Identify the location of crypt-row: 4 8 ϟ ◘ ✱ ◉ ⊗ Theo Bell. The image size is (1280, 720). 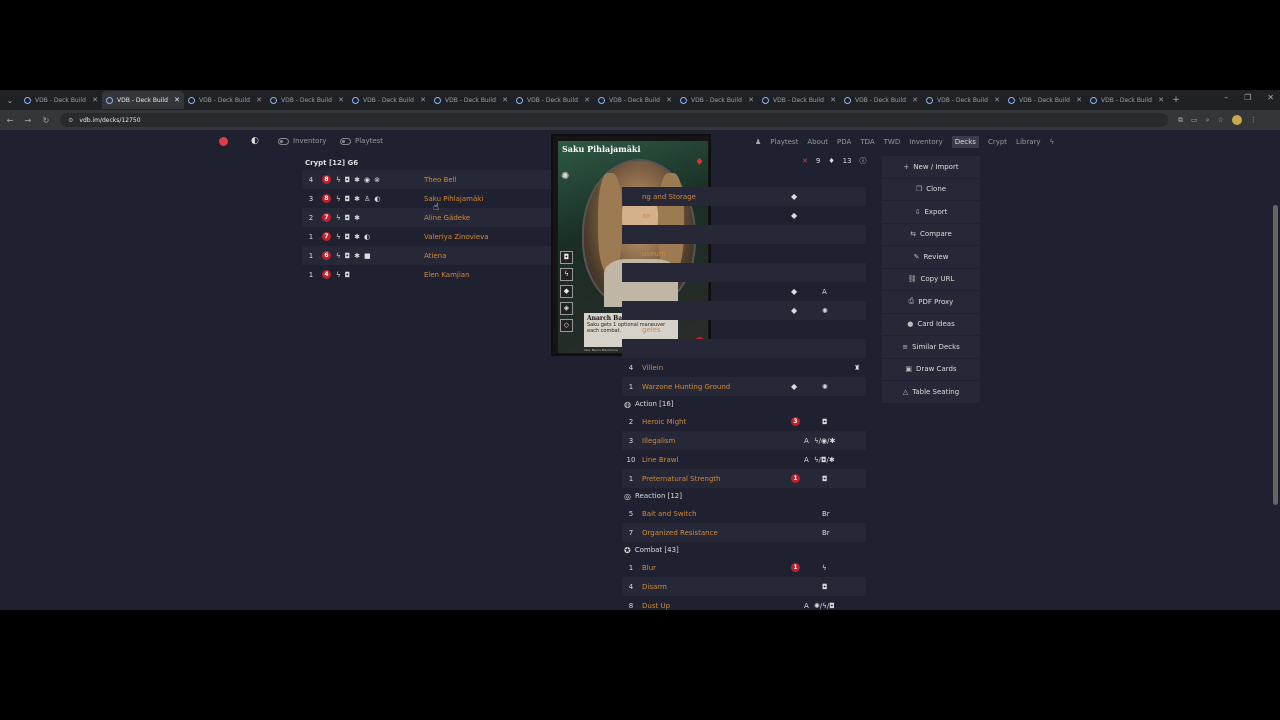
(427, 179).